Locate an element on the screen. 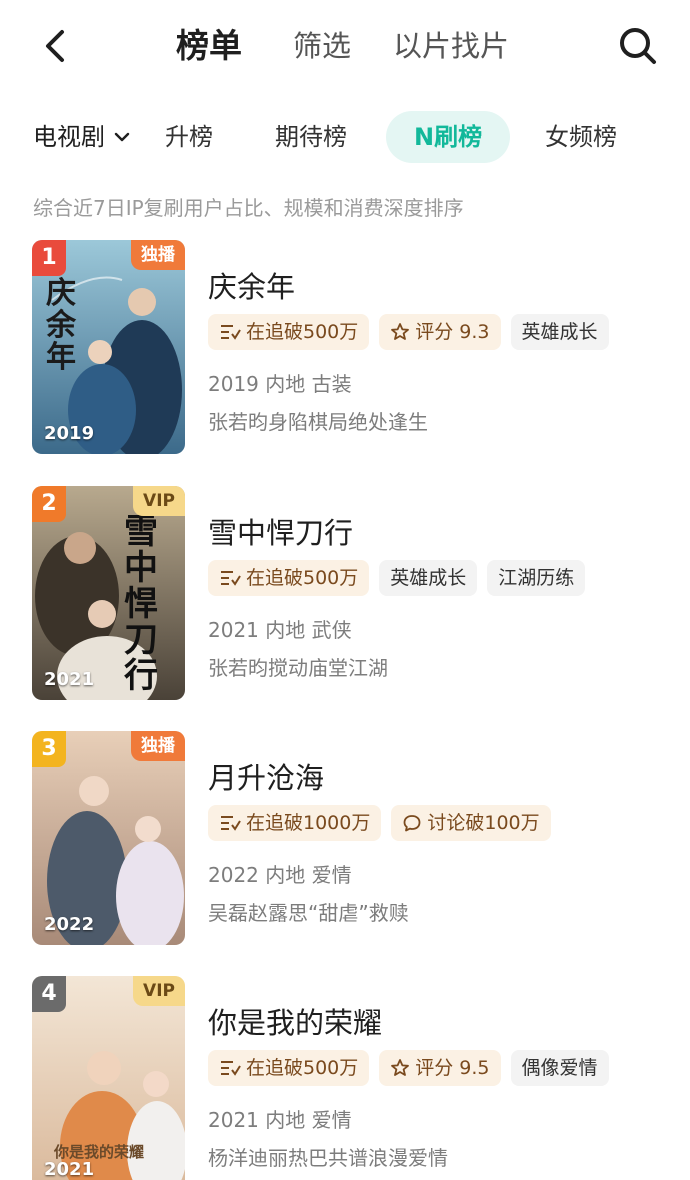 Image resolution: width=690 pixels, height=1180 pixels. tag-label: 讨论破100万 is located at coordinates (483, 823).